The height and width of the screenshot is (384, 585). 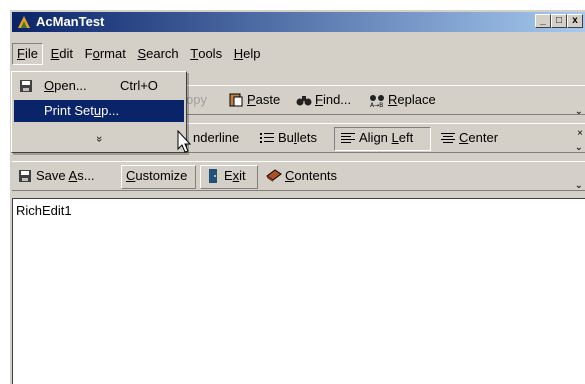 What do you see at coordinates (225, 176) in the screenshot?
I see `exit-label: Exit` at bounding box center [225, 176].